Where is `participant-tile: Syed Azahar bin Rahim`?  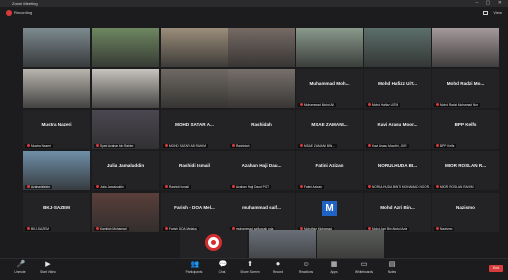
participant-tile: Syed Azahar bin Rahim is located at coordinates (125, 129).